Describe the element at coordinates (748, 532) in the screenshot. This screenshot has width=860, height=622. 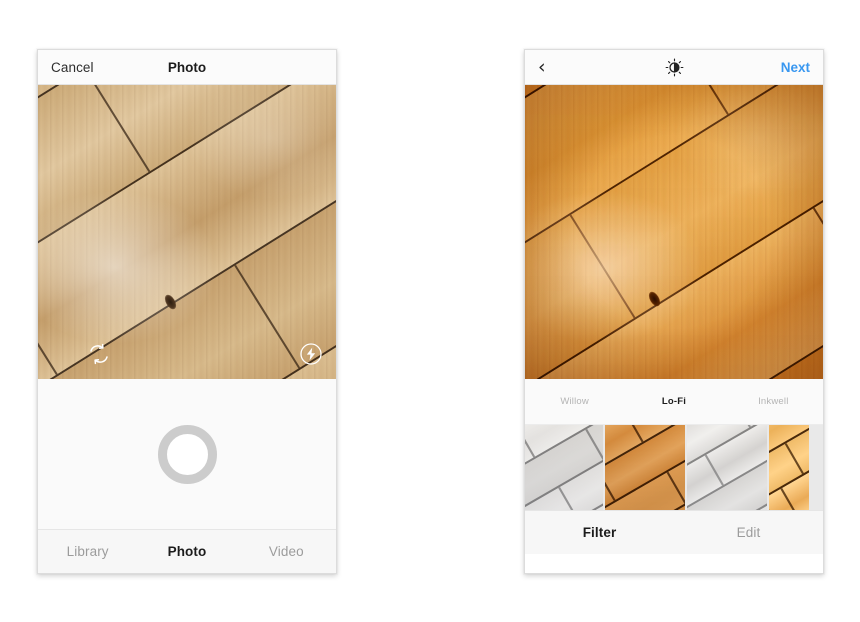
I see `tab-edit: Edit` at that location.